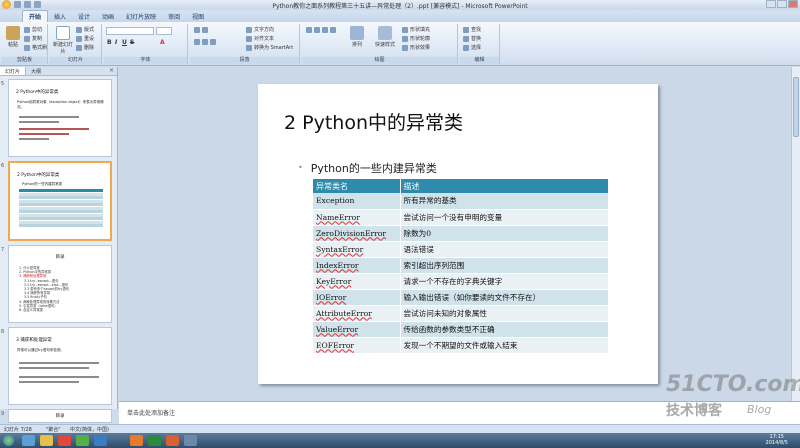 This screenshot has height=448, width=800. What do you see at coordinates (321, 30) in the screenshot?
I see `shapes-gallery` at bounding box center [321, 30].